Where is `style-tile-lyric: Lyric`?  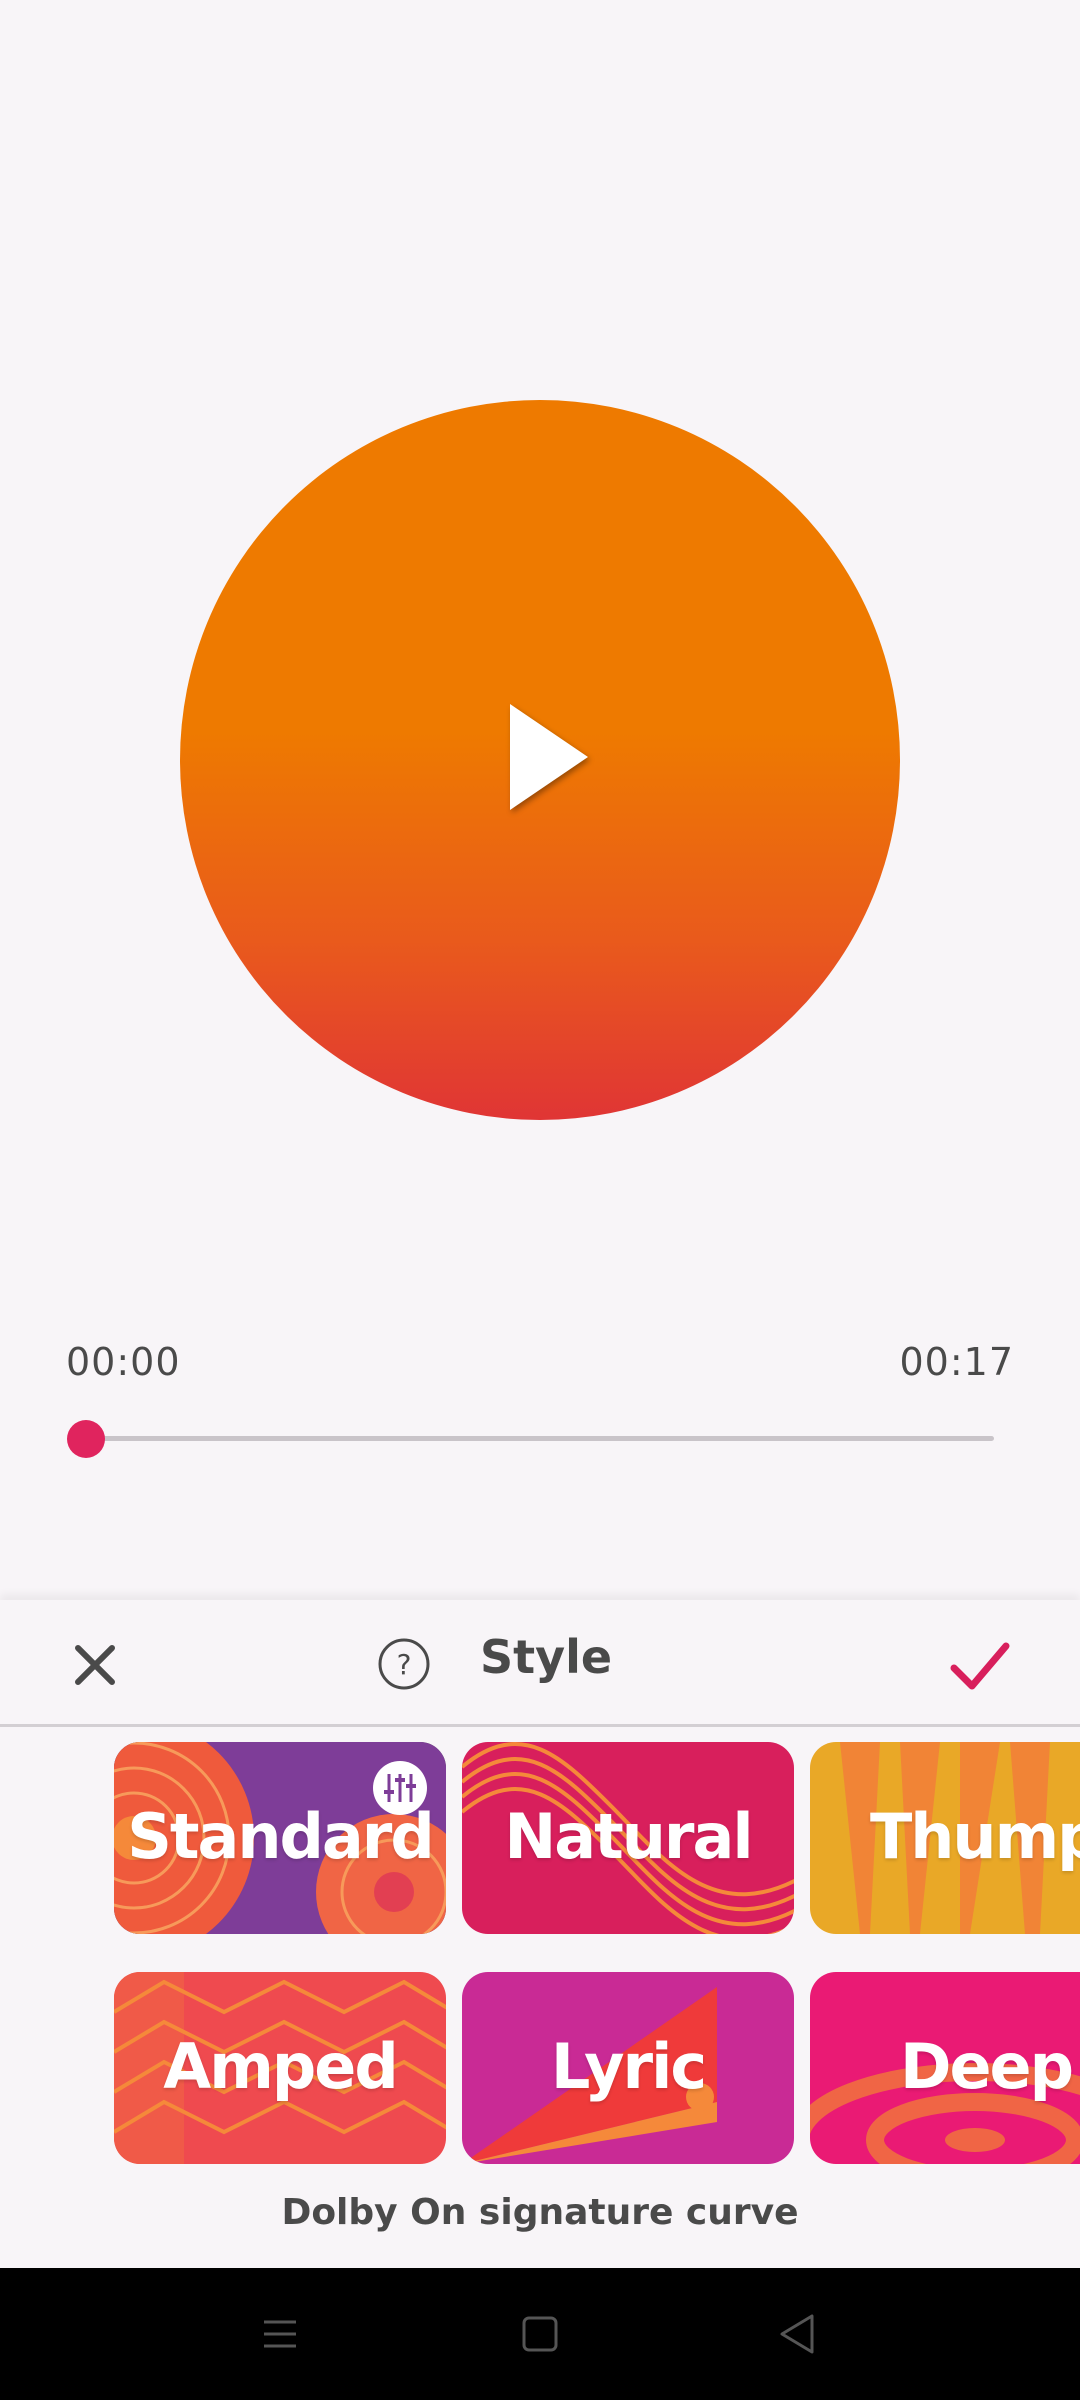
style-tile-lyric: Lyric is located at coordinates (628, 2068).